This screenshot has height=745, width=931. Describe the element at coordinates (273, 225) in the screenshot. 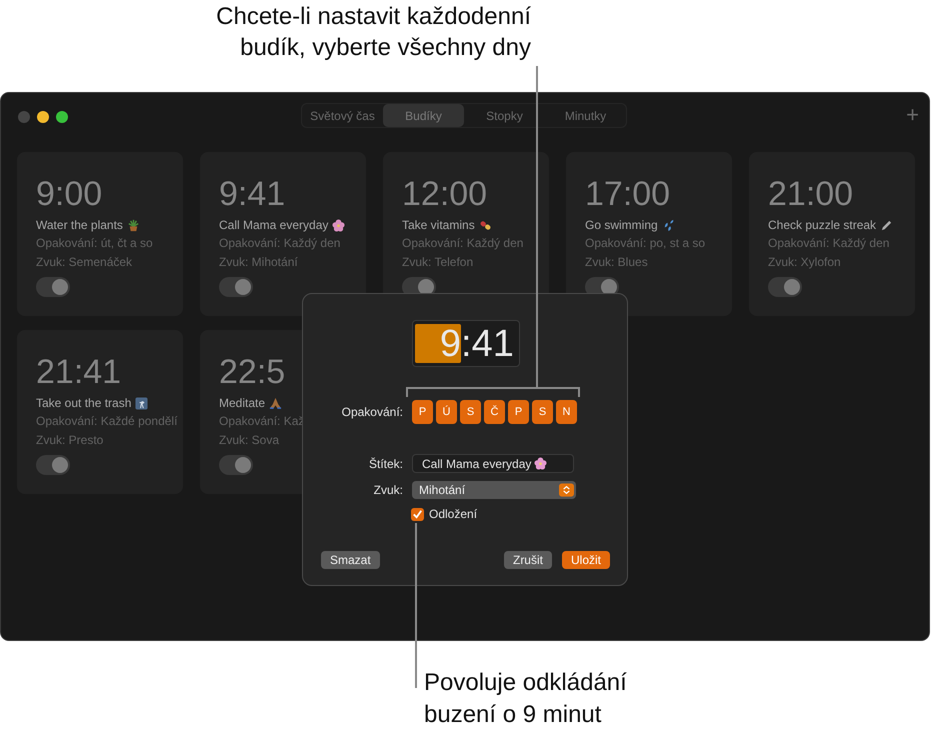

I see `alarm-label: Call Mama everyday` at that location.